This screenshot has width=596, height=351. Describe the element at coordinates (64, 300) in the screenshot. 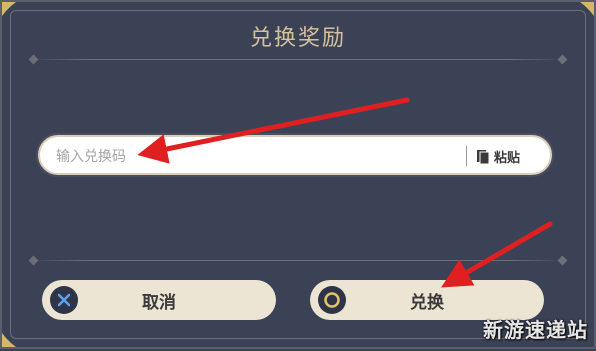

I see `x-circle-icon` at that location.